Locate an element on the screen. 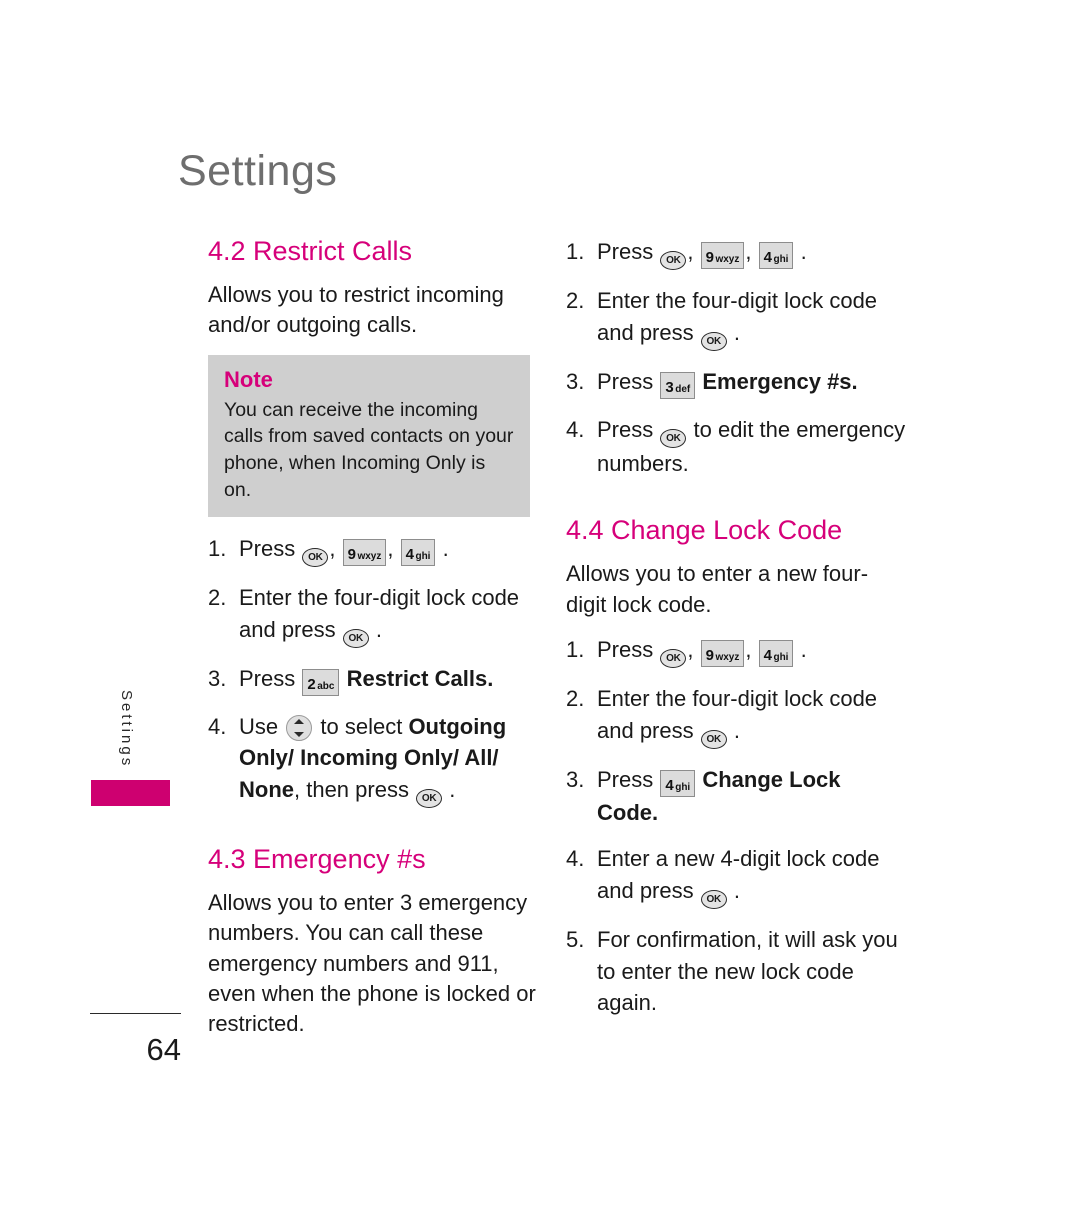  side-tab-label: Settings is located at coordinates (126, 729).